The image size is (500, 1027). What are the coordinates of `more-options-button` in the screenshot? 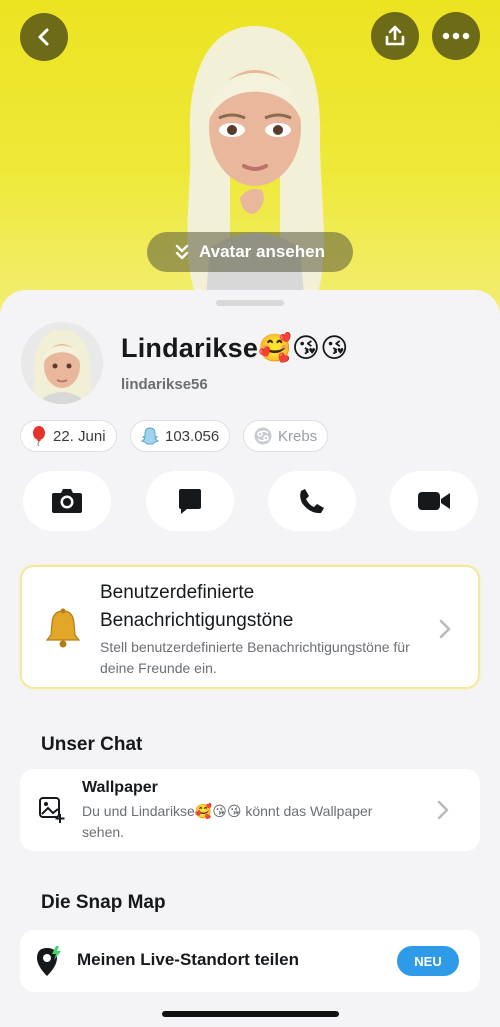 It's located at (456, 36).